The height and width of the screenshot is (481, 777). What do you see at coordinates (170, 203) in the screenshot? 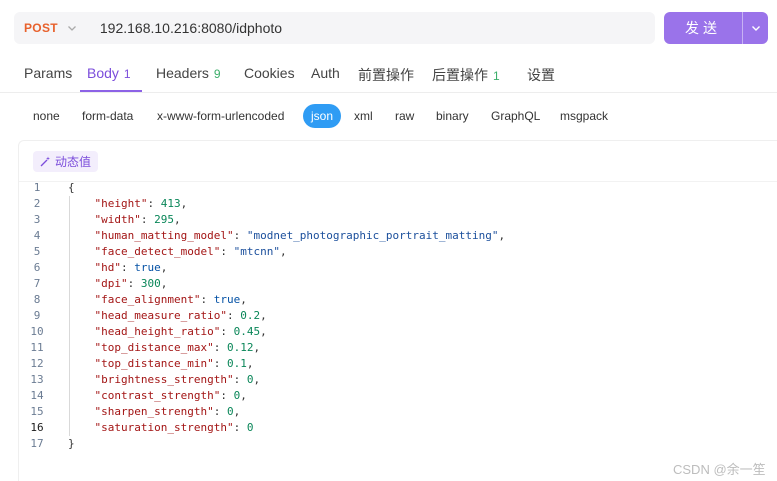
I see `json-value: 413` at bounding box center [170, 203].